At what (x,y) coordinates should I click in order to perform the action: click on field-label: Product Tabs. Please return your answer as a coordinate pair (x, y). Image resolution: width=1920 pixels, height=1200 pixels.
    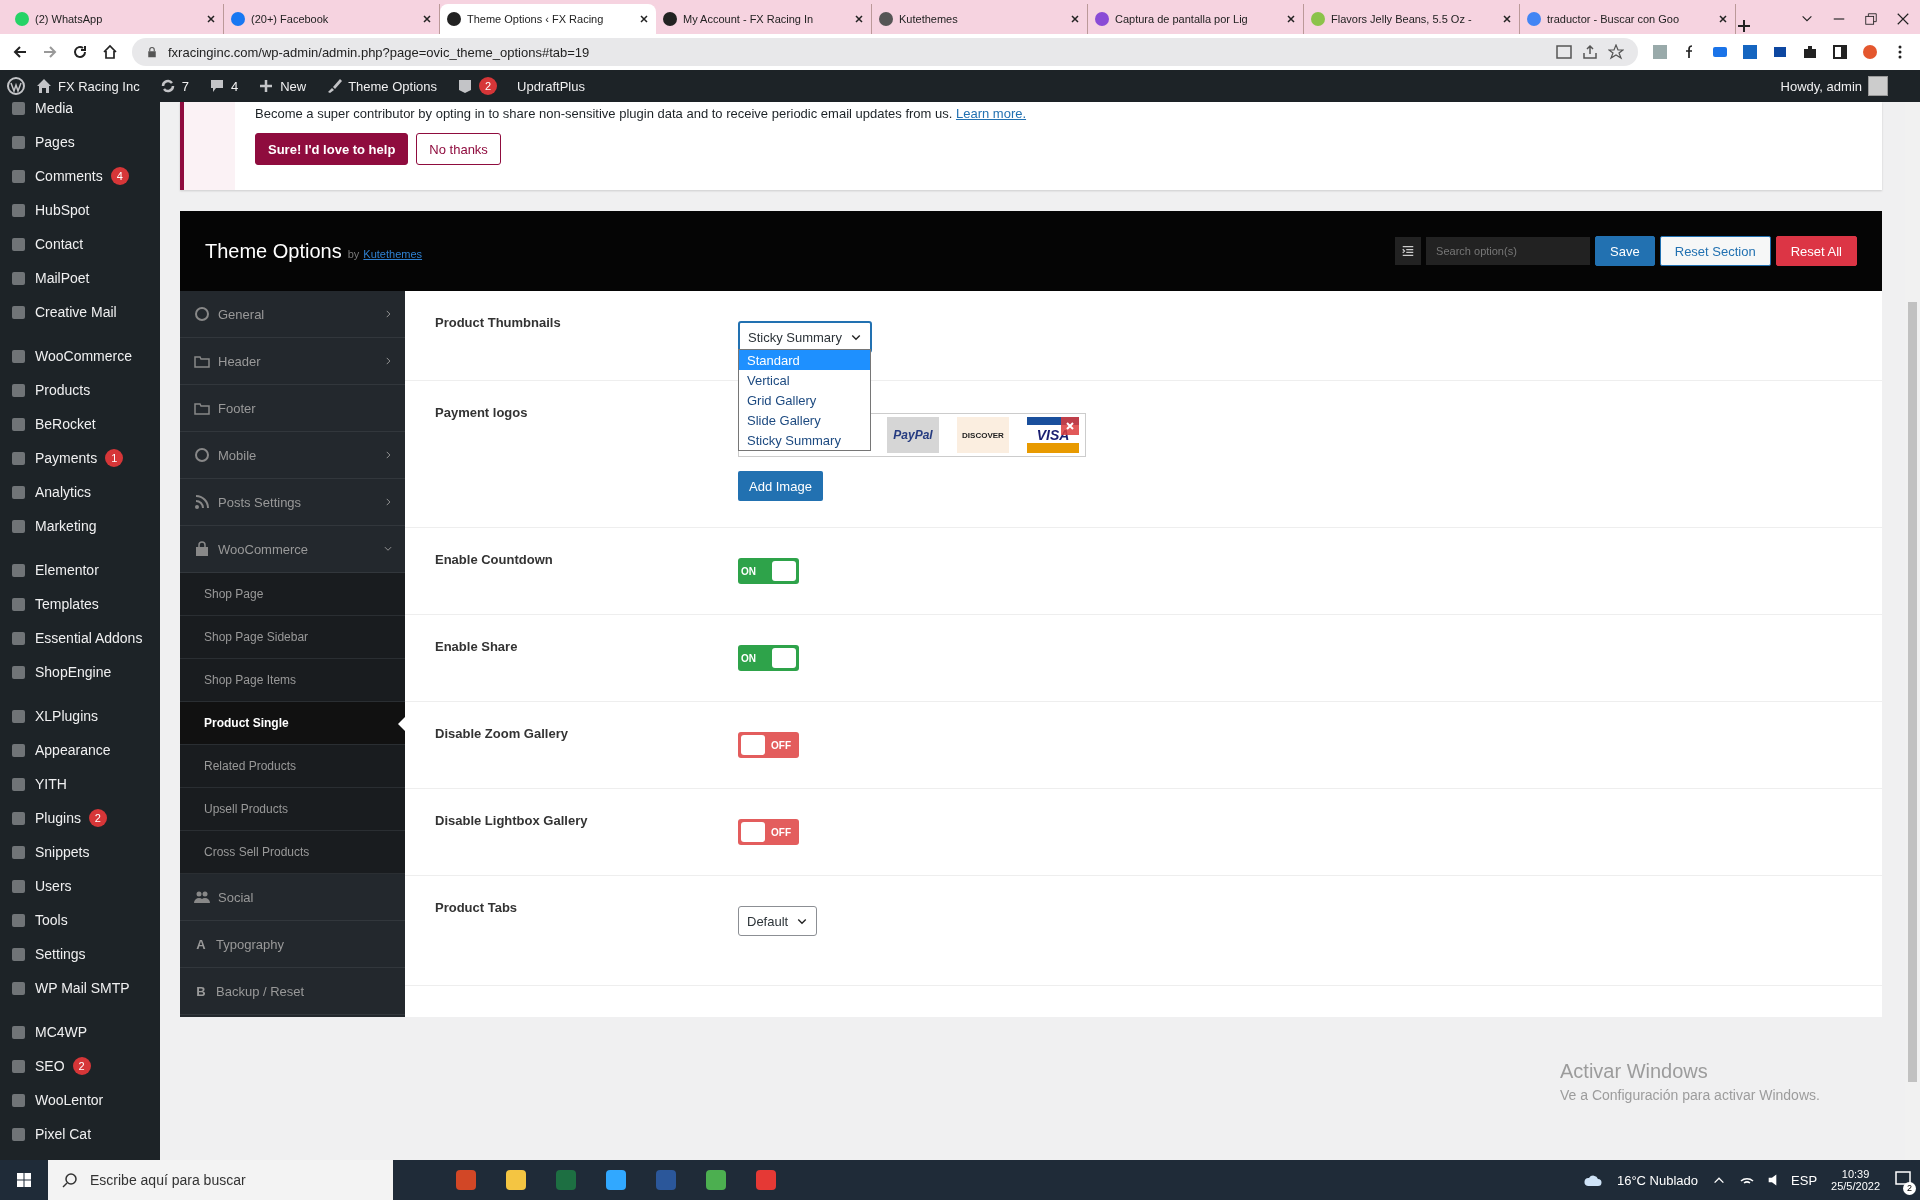
    Looking at the image, I should click on (476, 907).